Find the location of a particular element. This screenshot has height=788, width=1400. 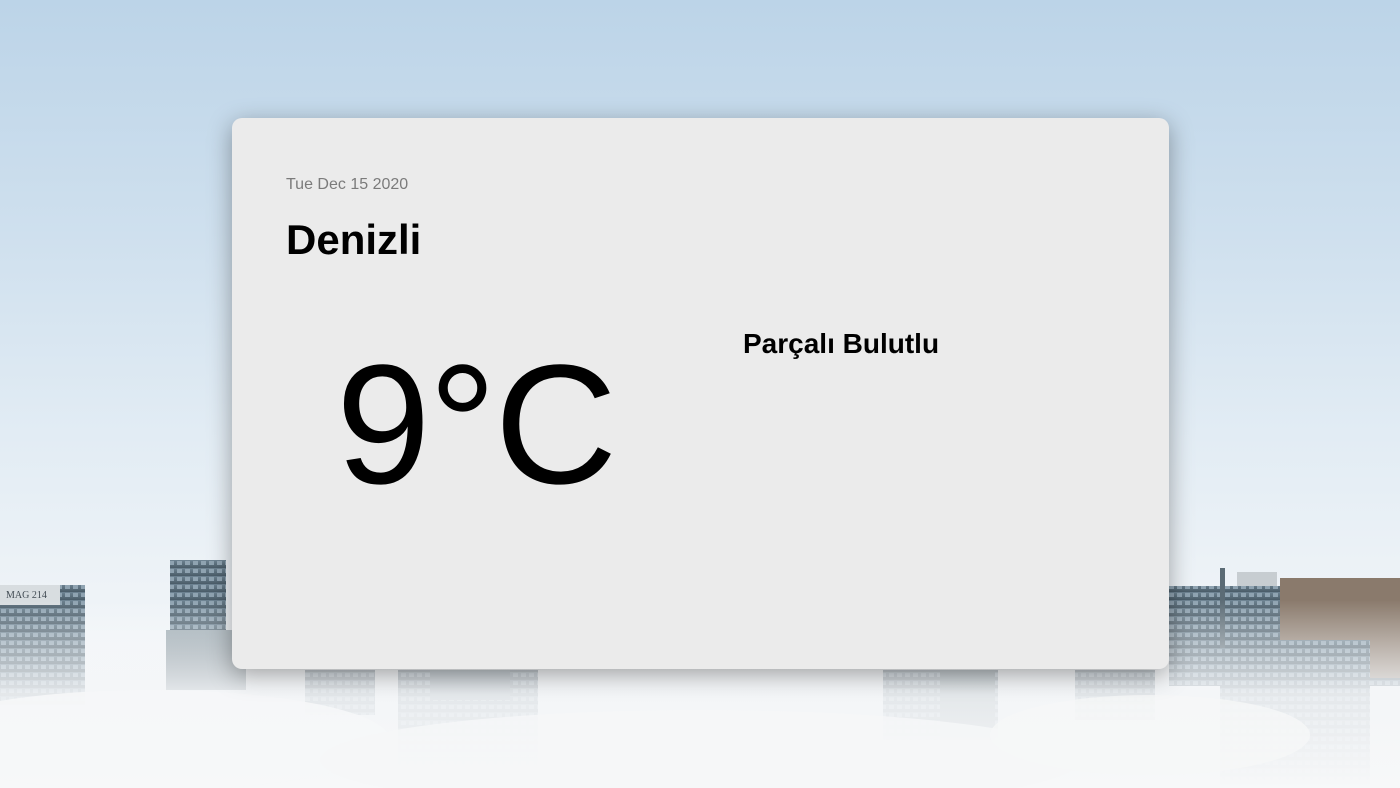

date-label: Tue Dec 15 2020 is located at coordinates (347, 184).